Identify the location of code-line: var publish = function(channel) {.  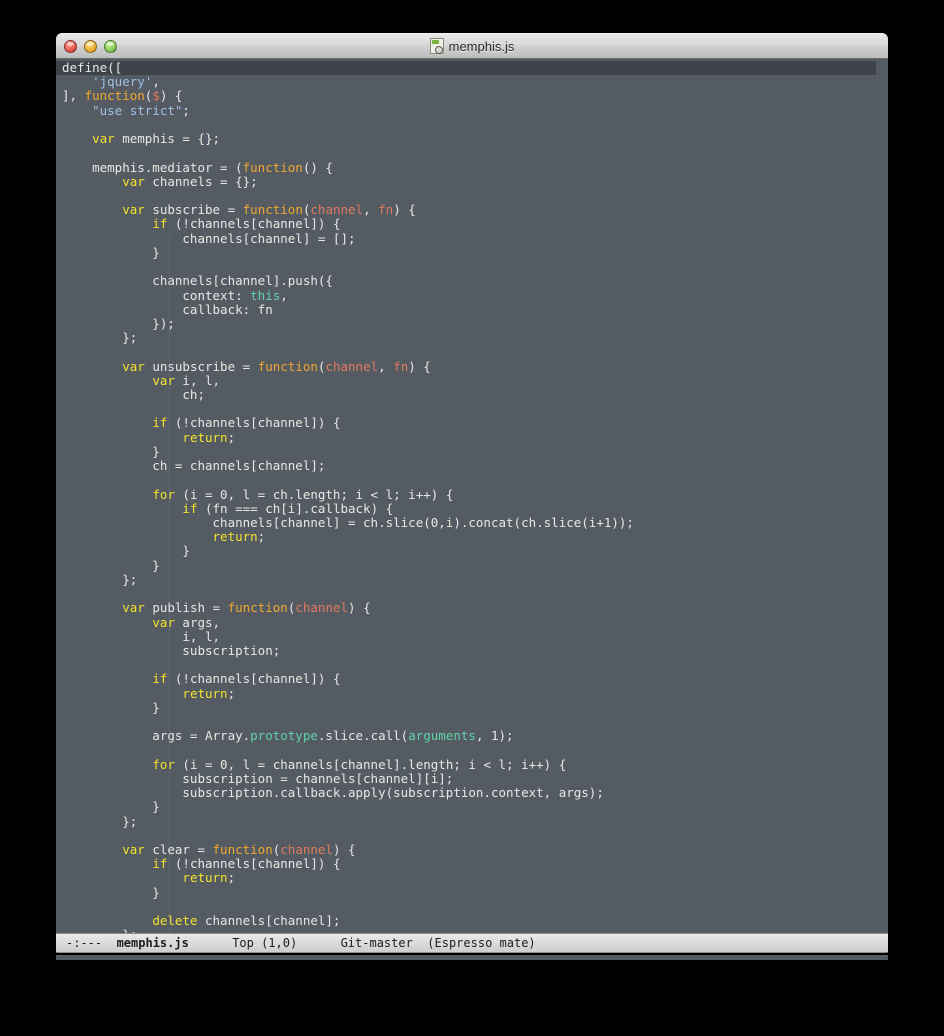
(466, 608).